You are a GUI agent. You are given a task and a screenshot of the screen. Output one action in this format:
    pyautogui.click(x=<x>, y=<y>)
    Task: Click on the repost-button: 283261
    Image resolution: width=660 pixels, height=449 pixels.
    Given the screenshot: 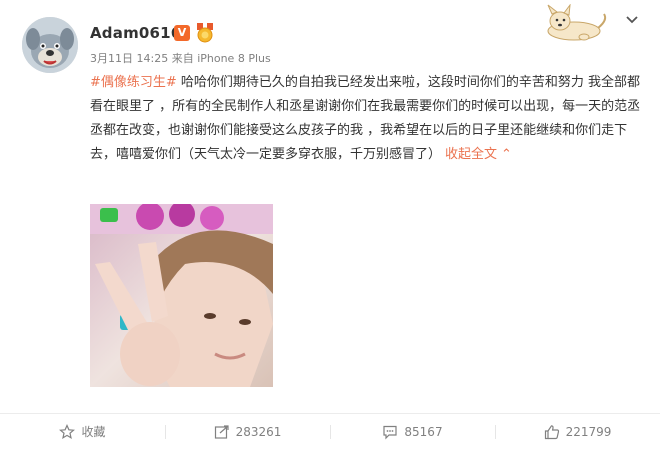 What is the action you would take?
    pyautogui.click(x=247, y=431)
    